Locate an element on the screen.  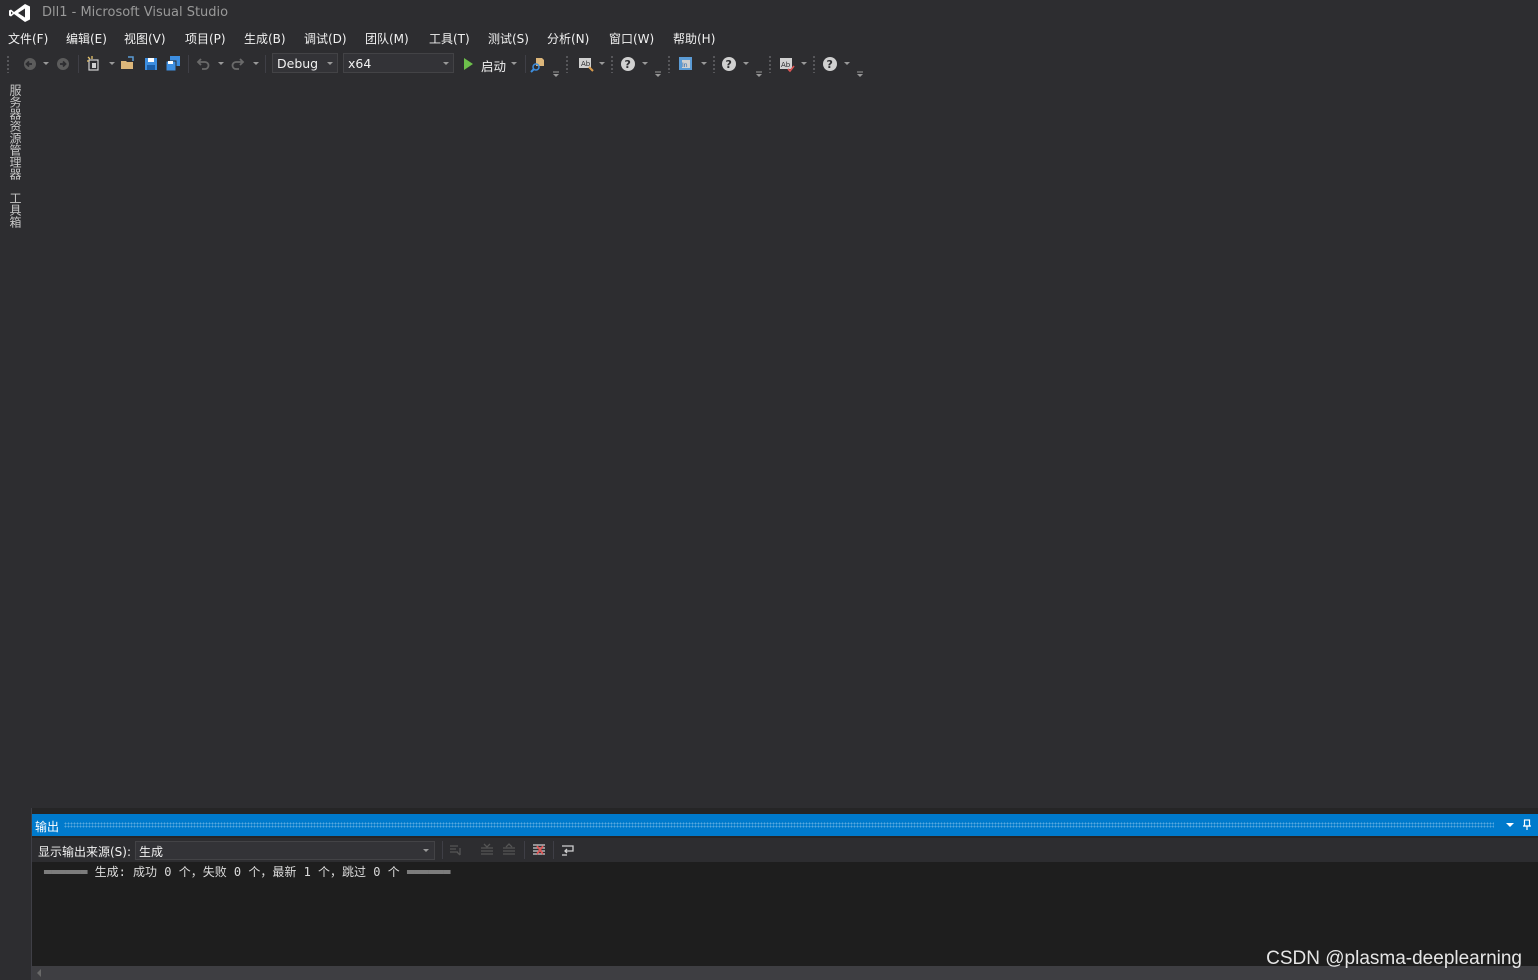
insert-dropdown-arrow is located at coordinates (704, 63).